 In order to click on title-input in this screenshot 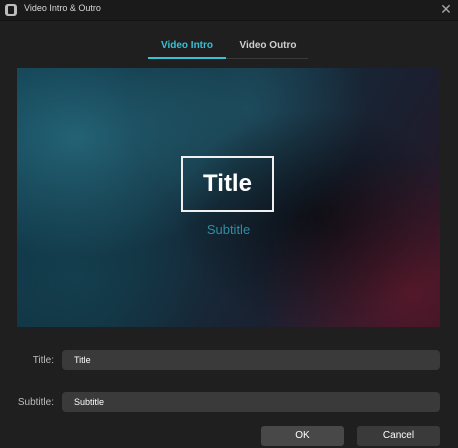, I will do `click(251, 360)`.